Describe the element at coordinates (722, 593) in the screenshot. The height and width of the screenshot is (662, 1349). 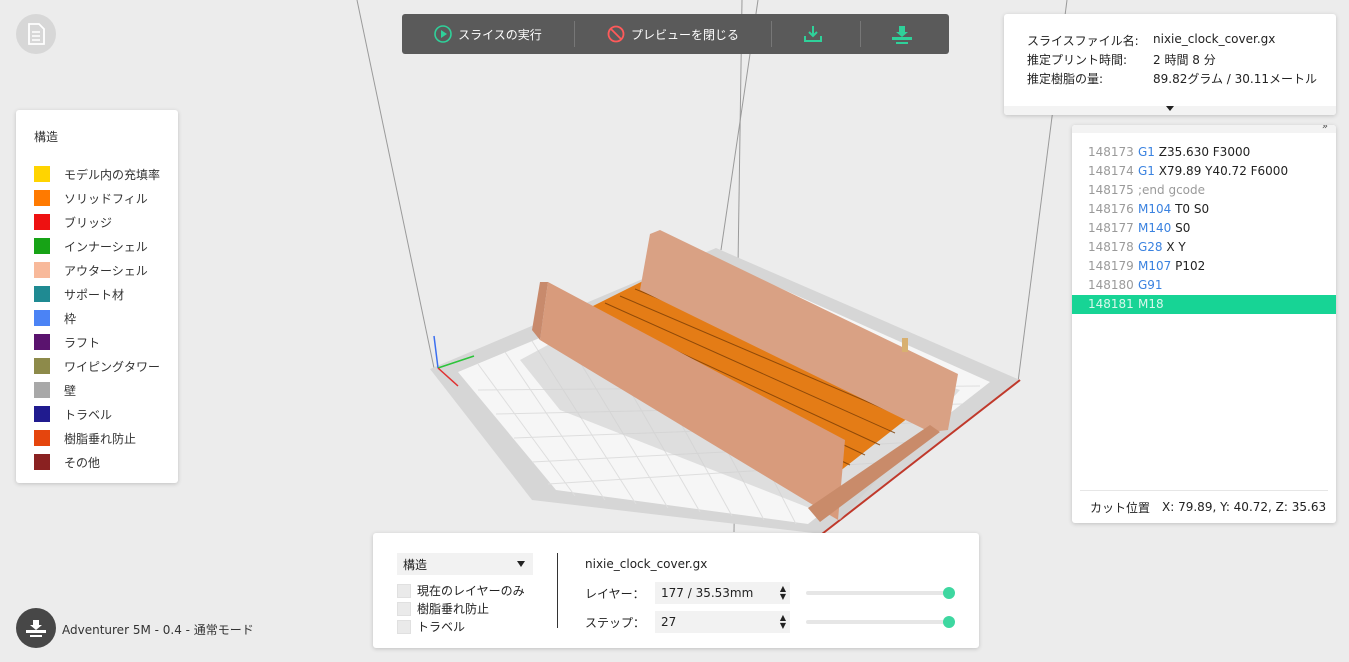
I see `layer-spinner: 177 / 35.53mm ▲ ▼` at that location.